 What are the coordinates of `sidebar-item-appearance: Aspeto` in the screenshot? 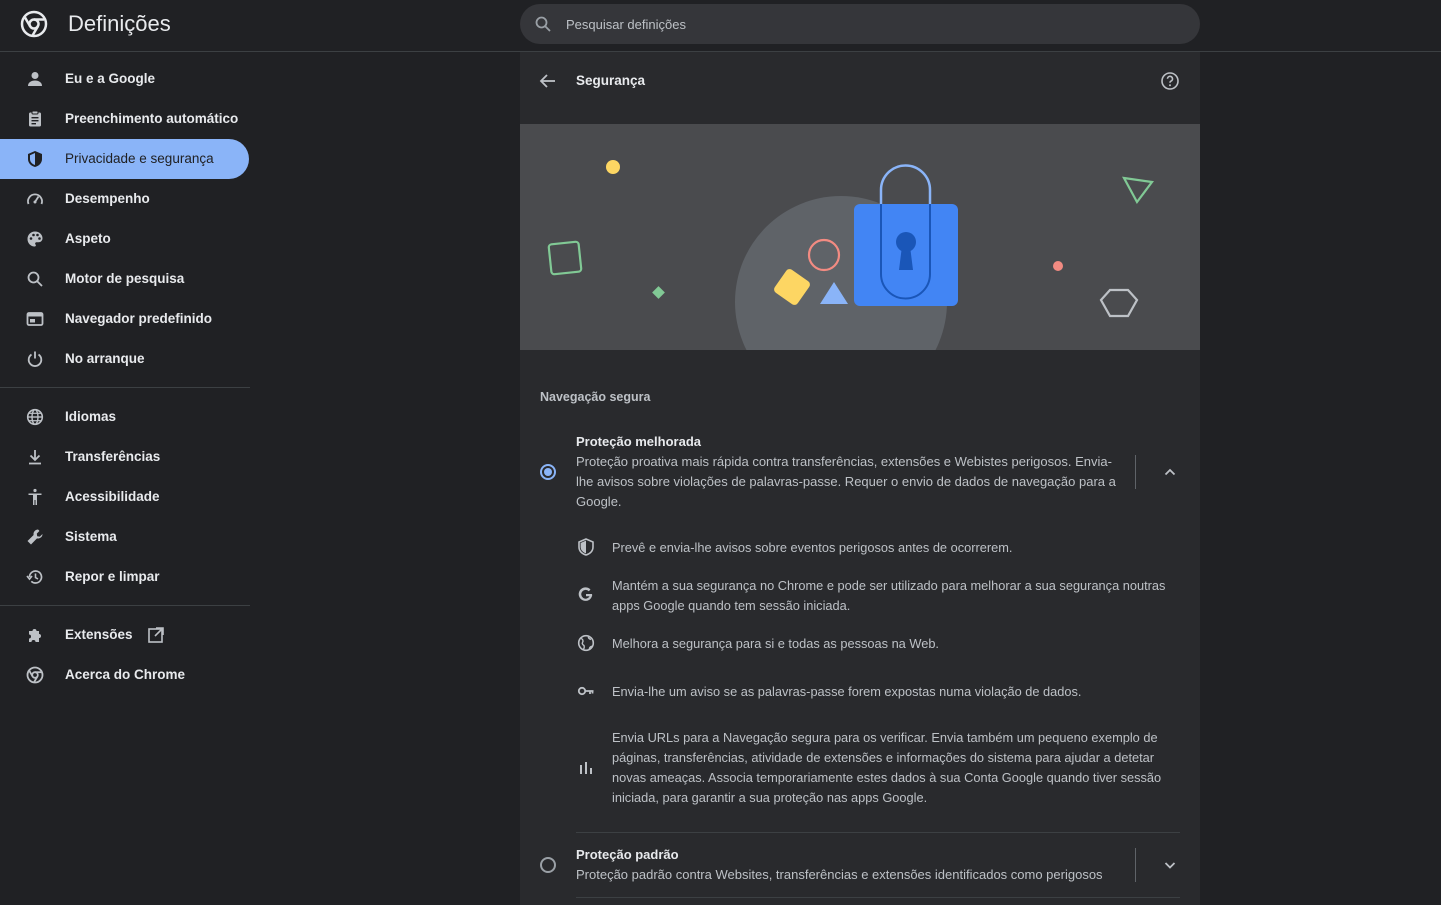 It's located at (124, 239).